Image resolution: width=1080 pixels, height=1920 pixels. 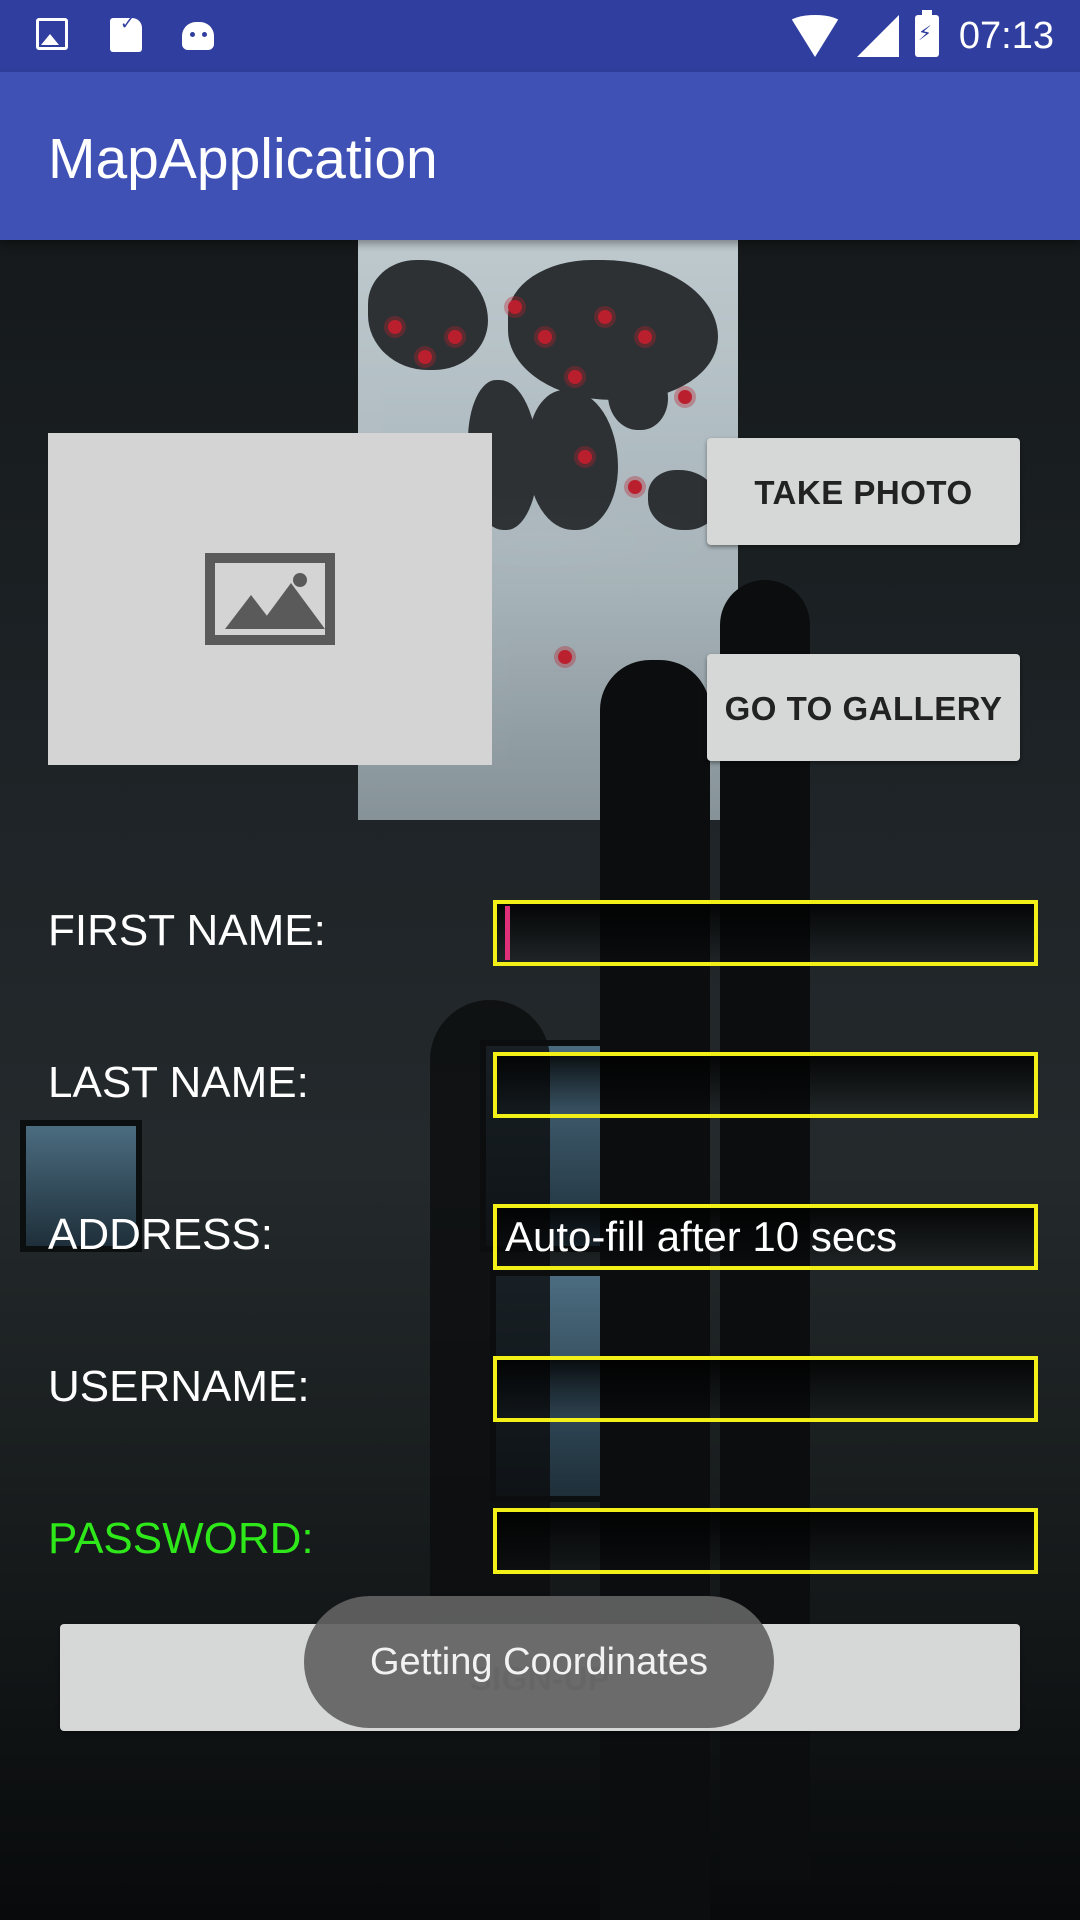 I want to click on last-name-field, so click(x=765, y=1085).